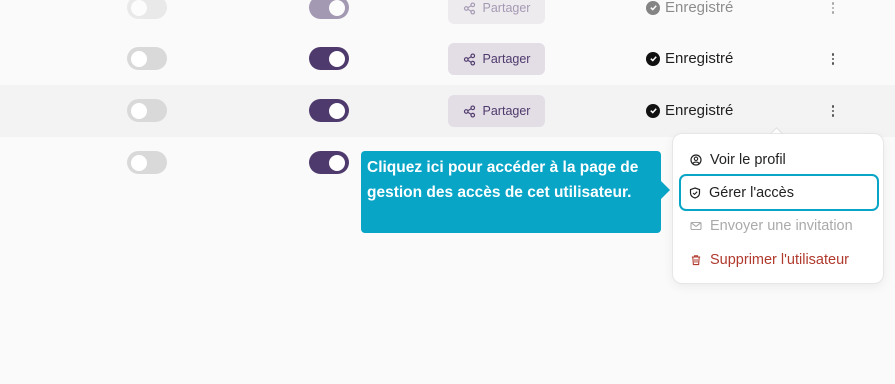 This screenshot has width=895, height=384. I want to click on menu-item-view-profile: Voir le profil, so click(779, 160).